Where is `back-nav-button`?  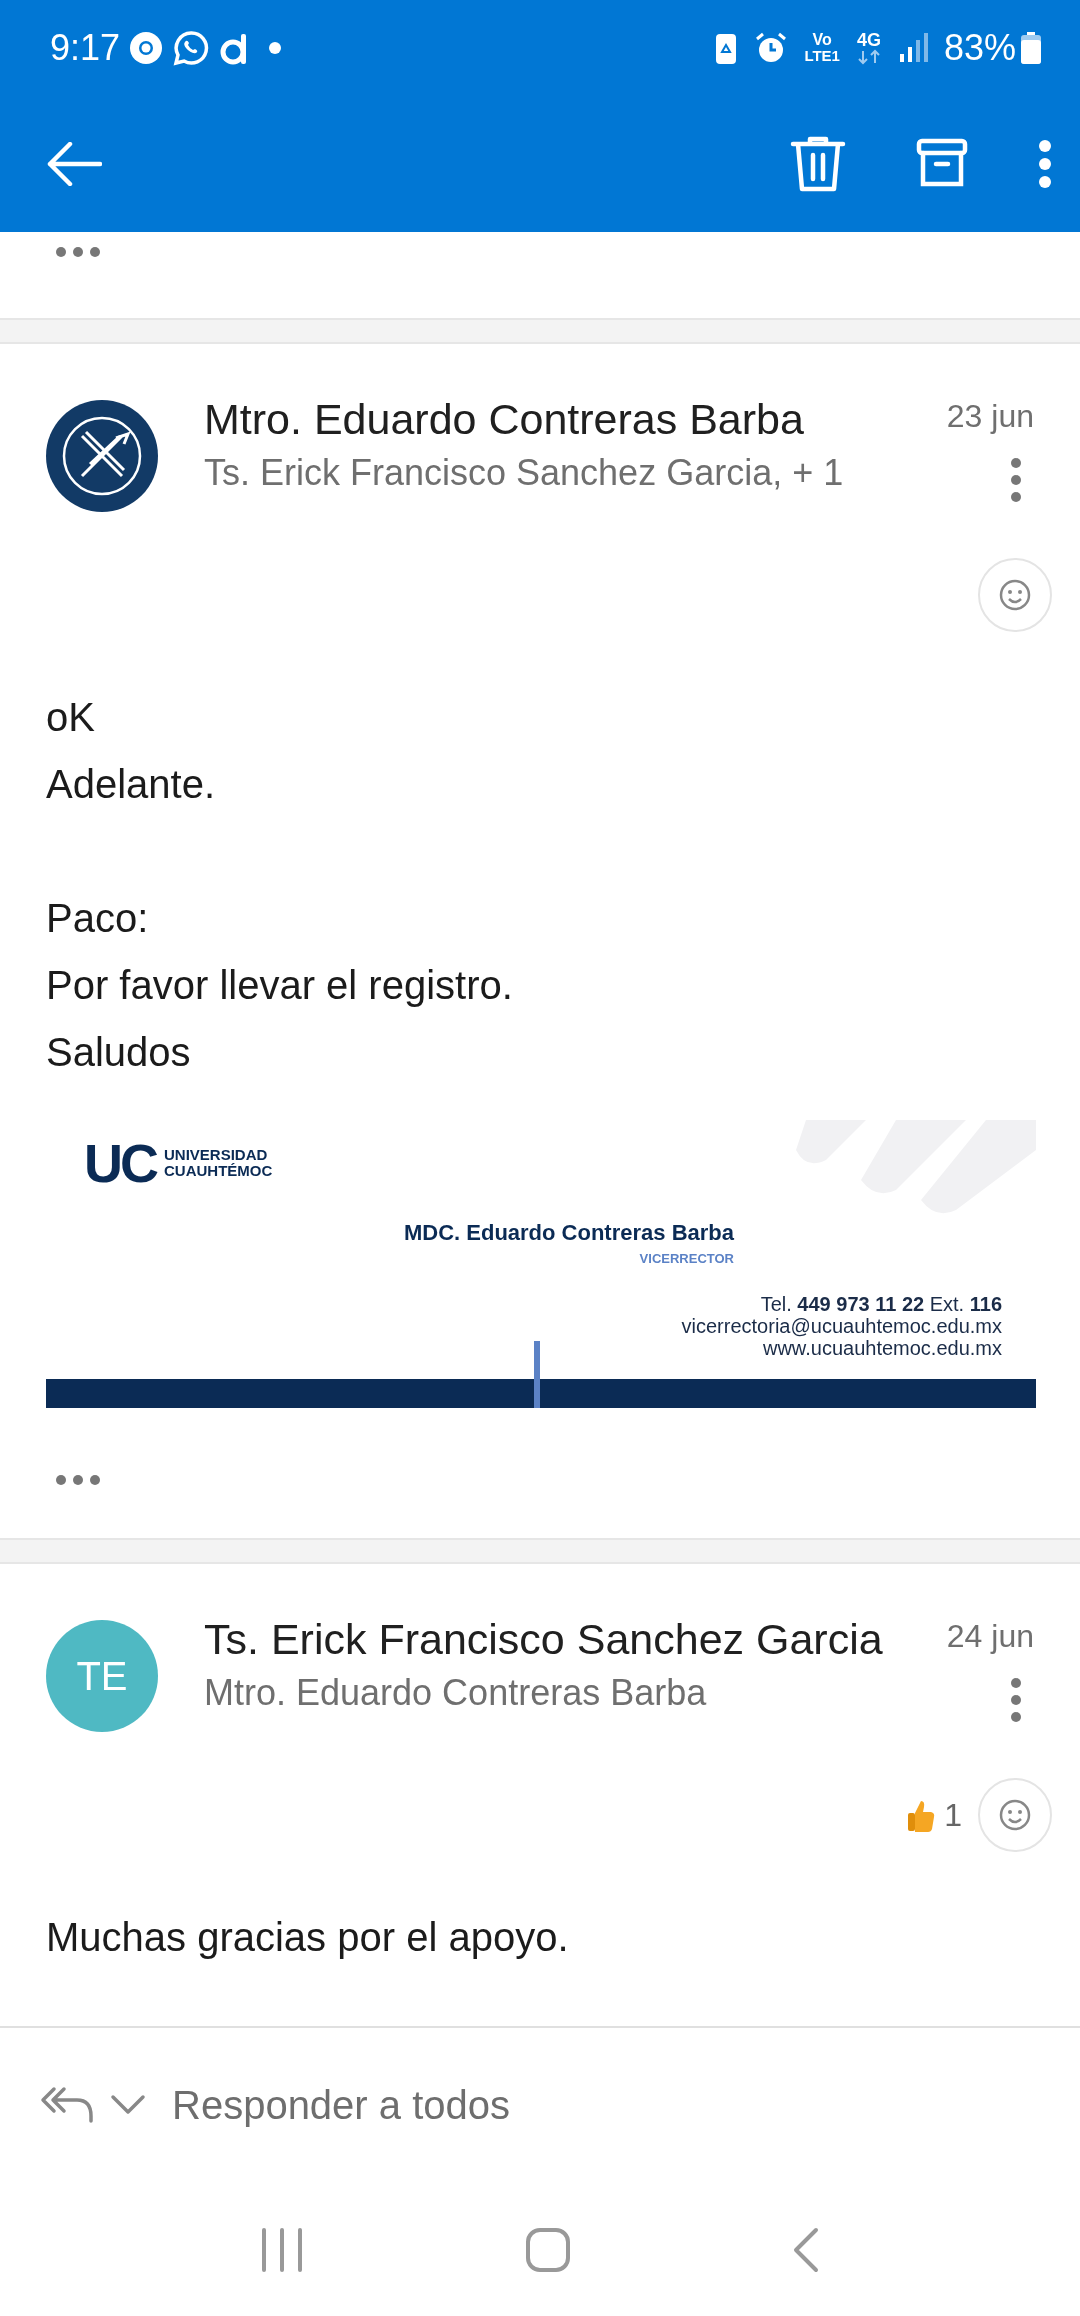 back-nav-button is located at coordinates (805, 2250).